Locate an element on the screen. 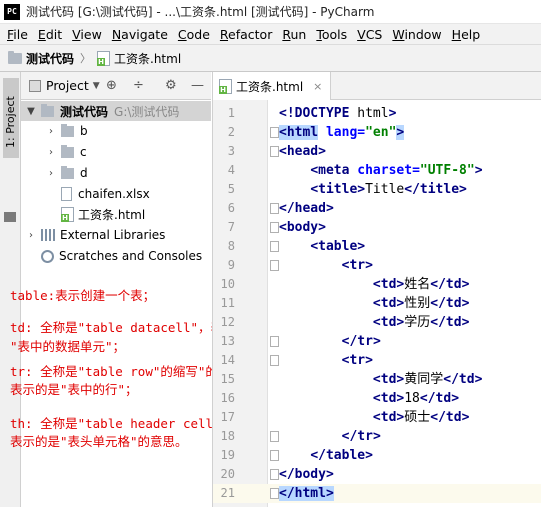 This screenshot has height=507, width=541. code-text: <td>18</td> is located at coordinates (416, 398).